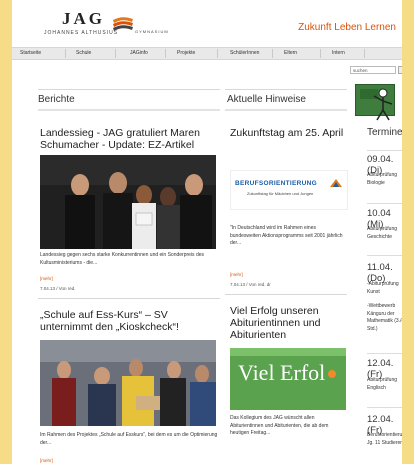 The height and width of the screenshot is (464, 414). Describe the element at coordinates (336, 183) in the screenshot. I see `banner-logo-icon` at that location.